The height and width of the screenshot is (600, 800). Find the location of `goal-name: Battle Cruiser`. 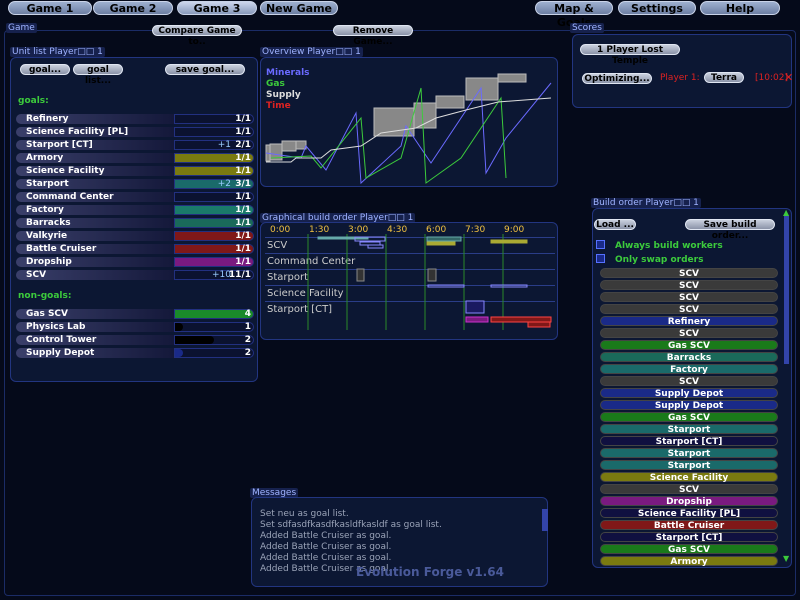

goal-name: Battle Cruiser is located at coordinates (95, 249).